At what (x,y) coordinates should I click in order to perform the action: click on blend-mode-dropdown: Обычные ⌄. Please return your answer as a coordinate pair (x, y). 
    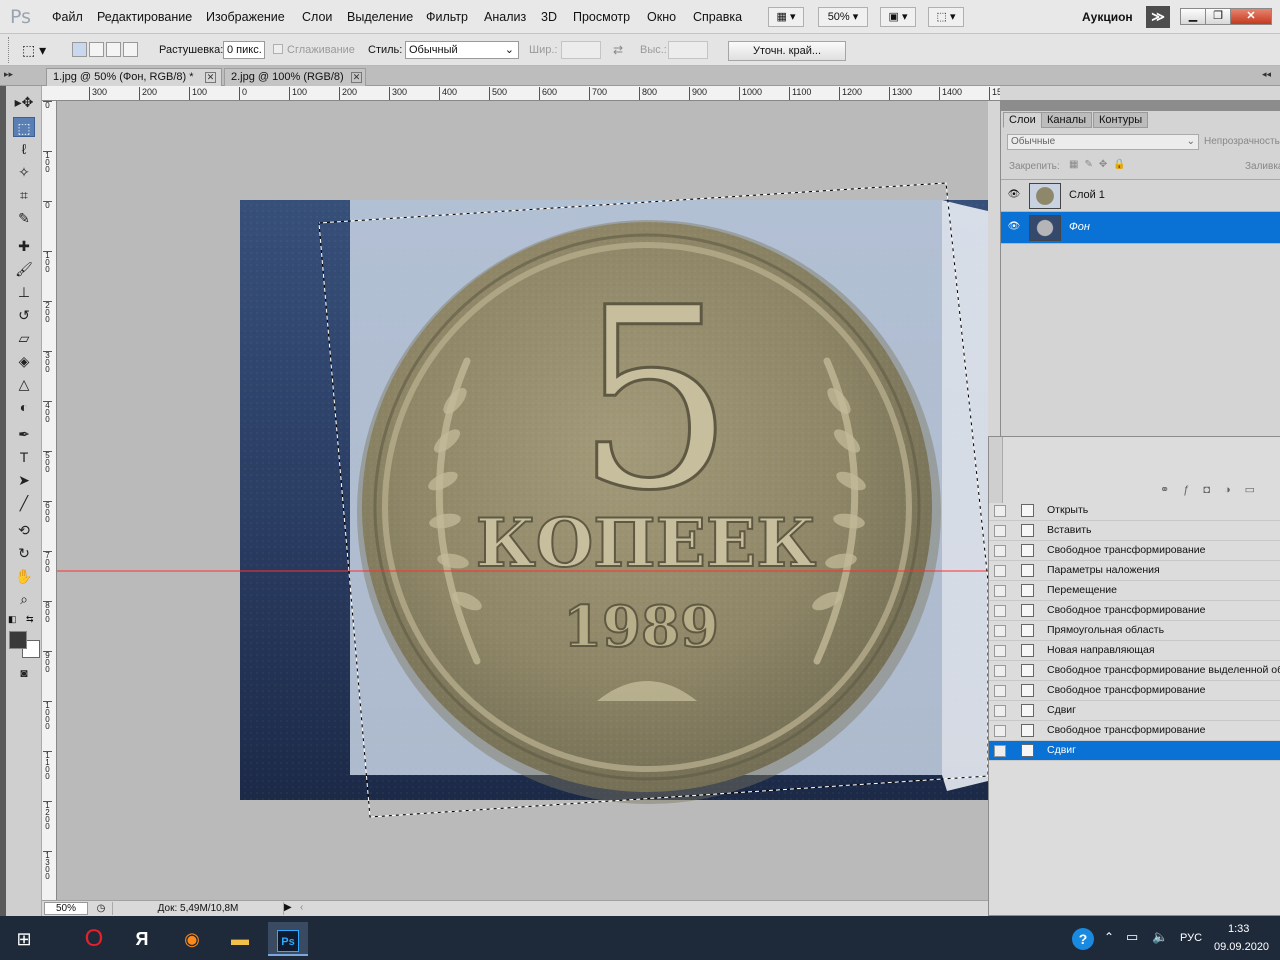
    Looking at the image, I should click on (1103, 142).